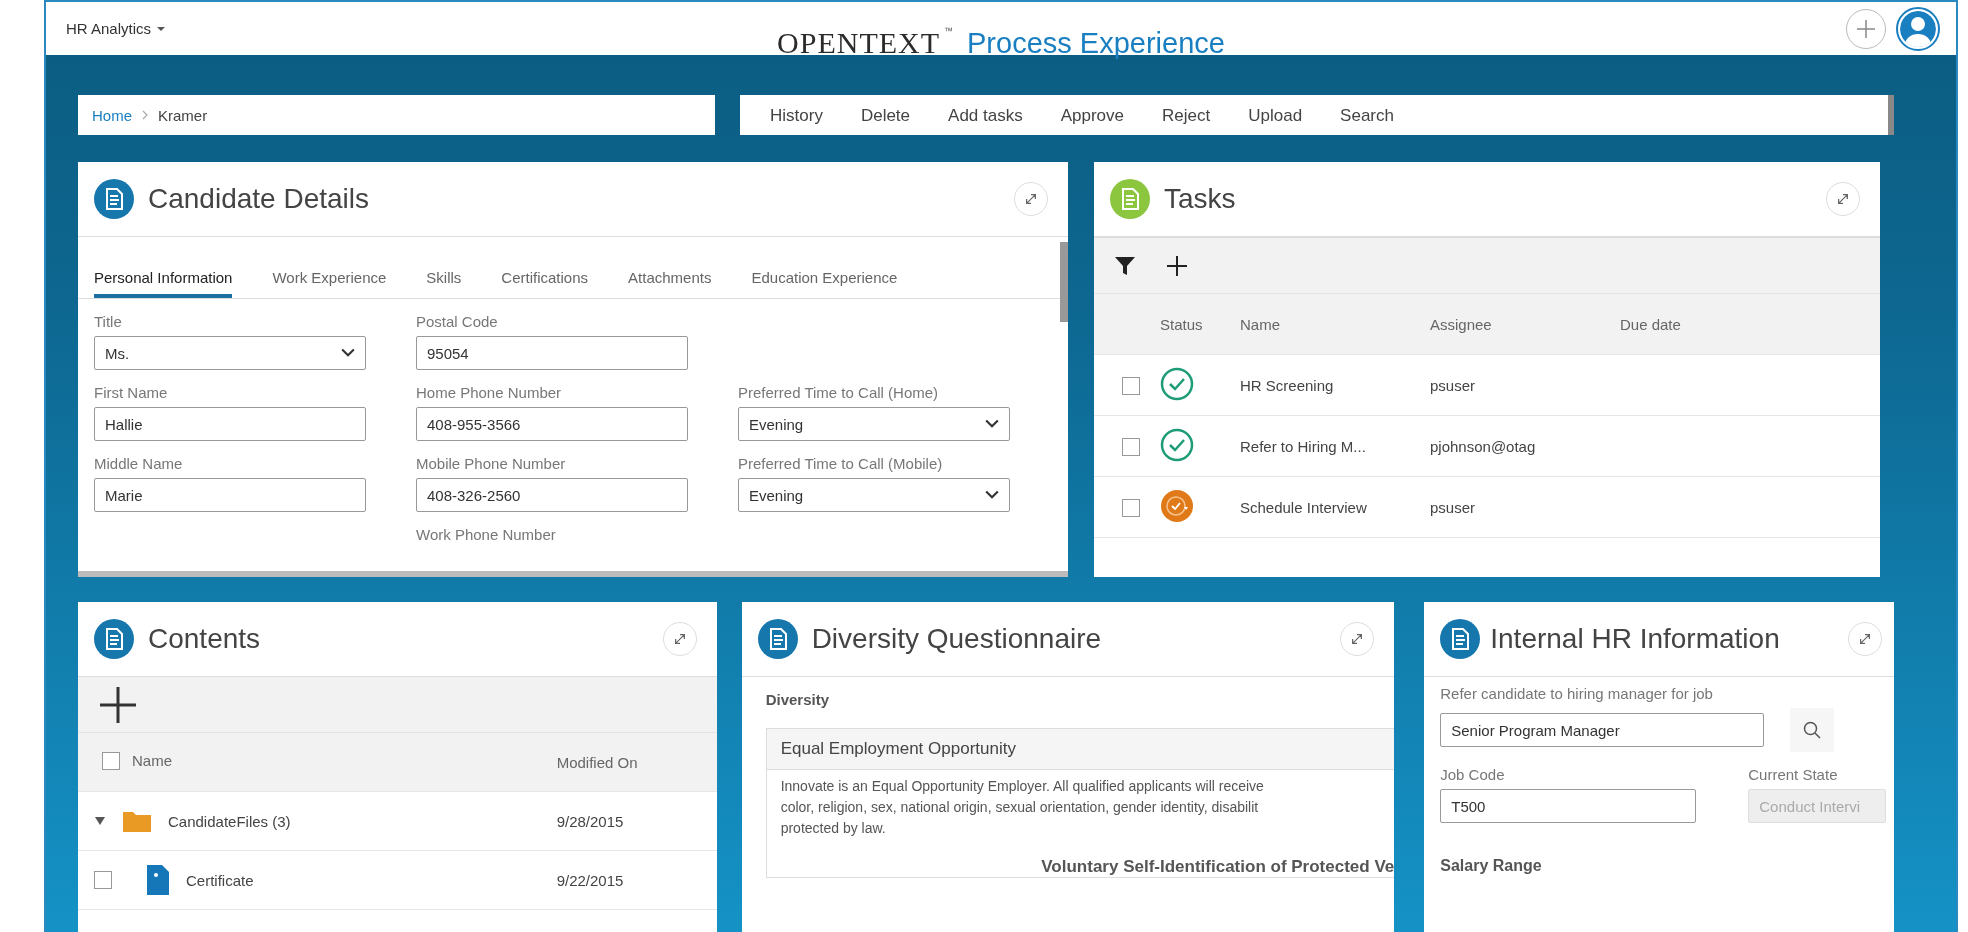  Describe the element at coordinates (631, 762) in the screenshot. I see `column-header: Modified On` at that location.